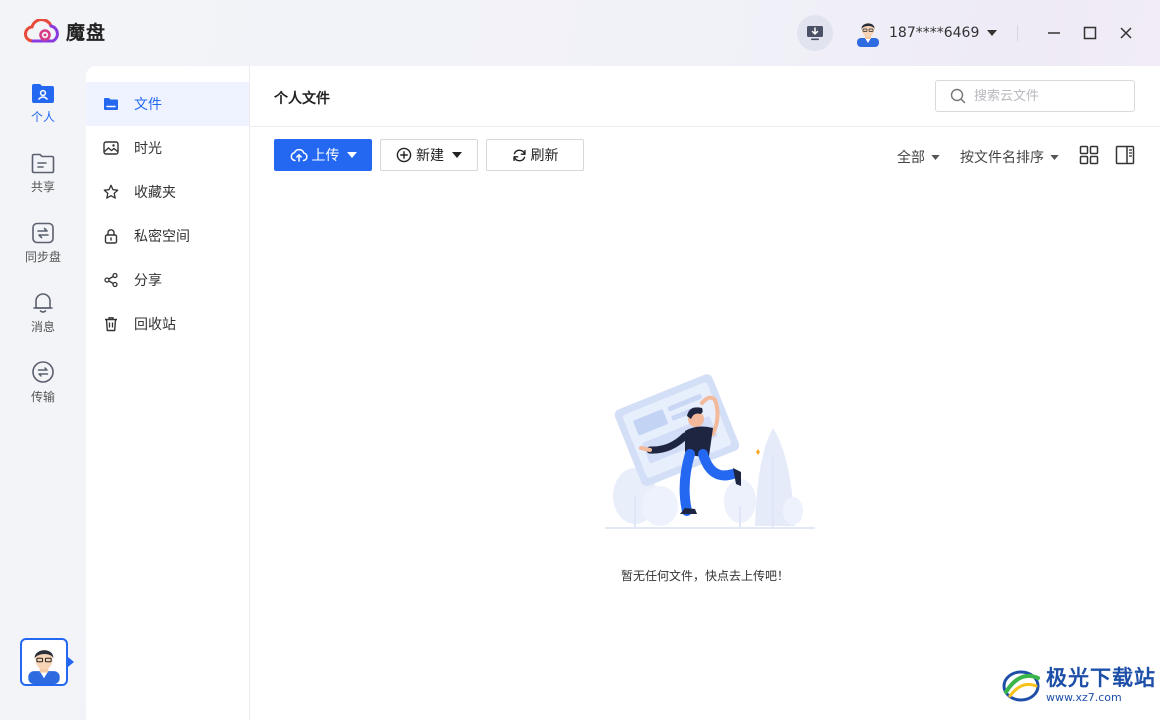  What do you see at coordinates (705, 96) in the screenshot?
I see `main-header: 个人文件` at bounding box center [705, 96].